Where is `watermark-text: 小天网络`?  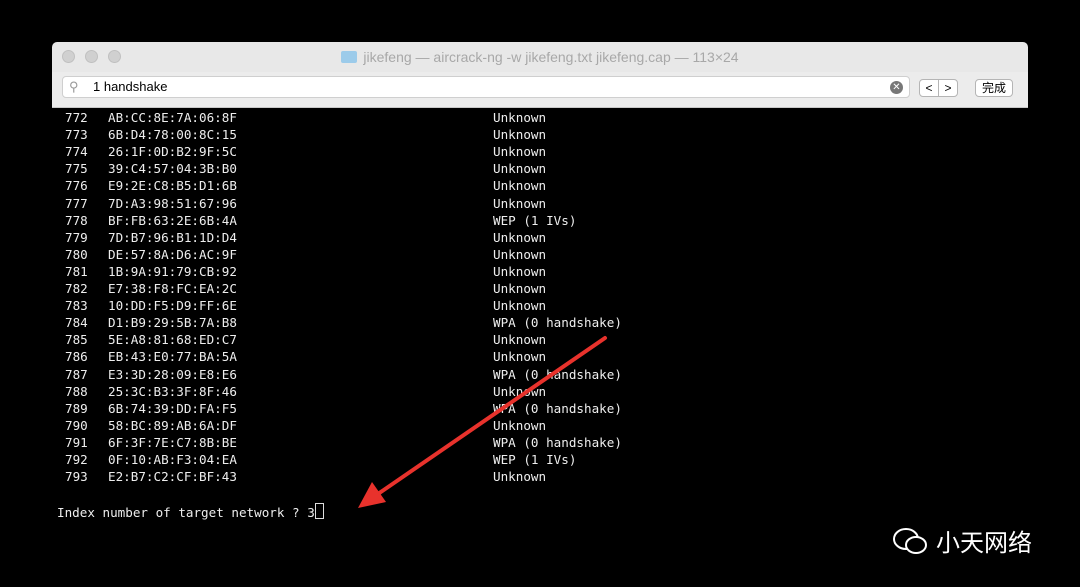 watermark-text: 小天网络 is located at coordinates (984, 543).